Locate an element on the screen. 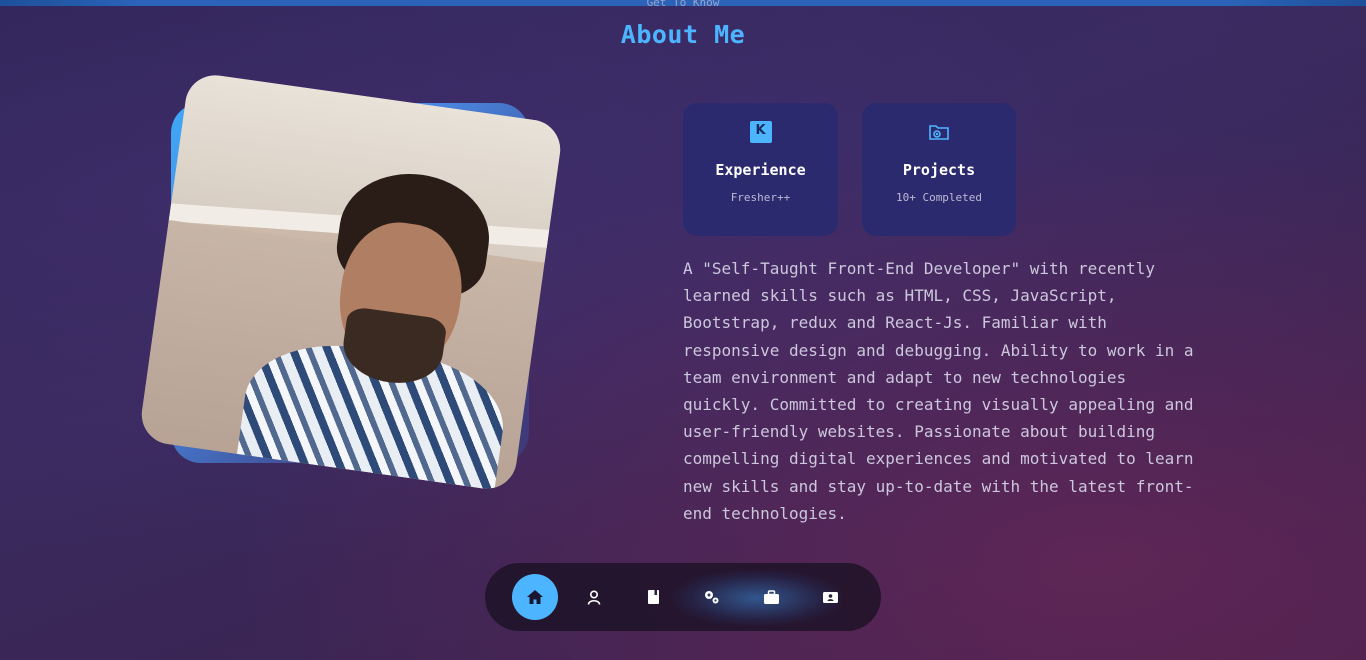  nav-services-button is located at coordinates (712, 597).